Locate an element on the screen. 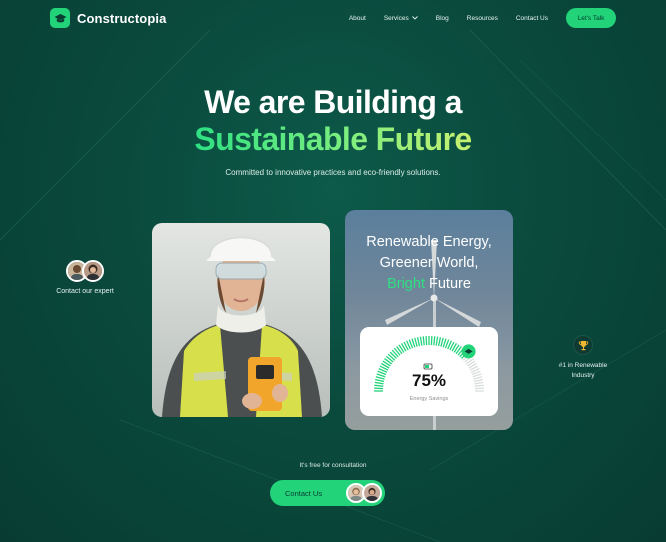 The height and width of the screenshot is (542, 666). hero-title: We are Building a Sustainable Future is located at coordinates (333, 121).